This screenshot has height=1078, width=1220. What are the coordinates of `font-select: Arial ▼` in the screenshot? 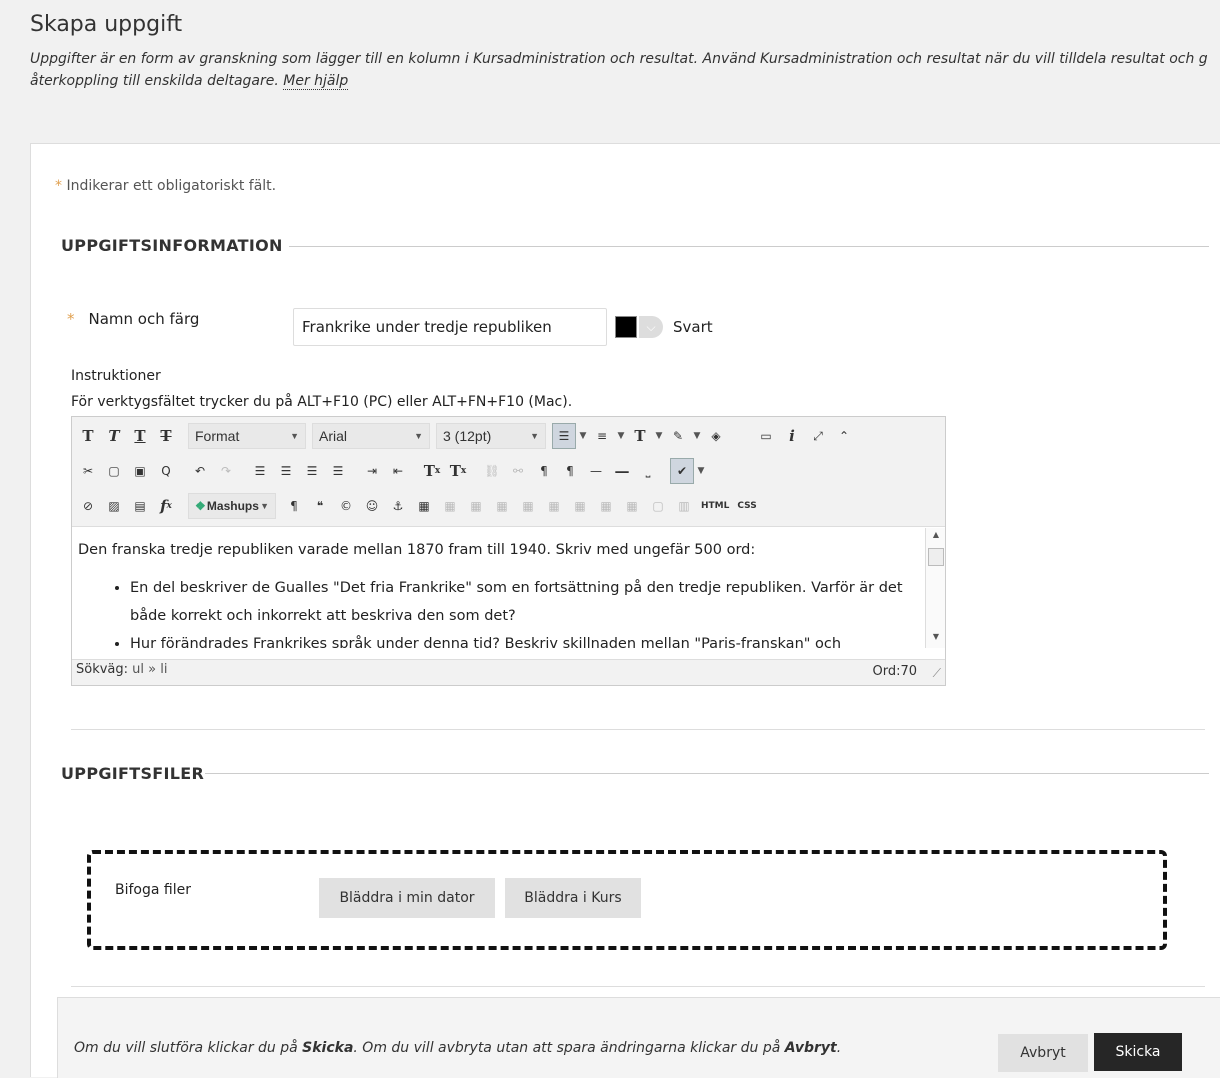 It's located at (371, 436).